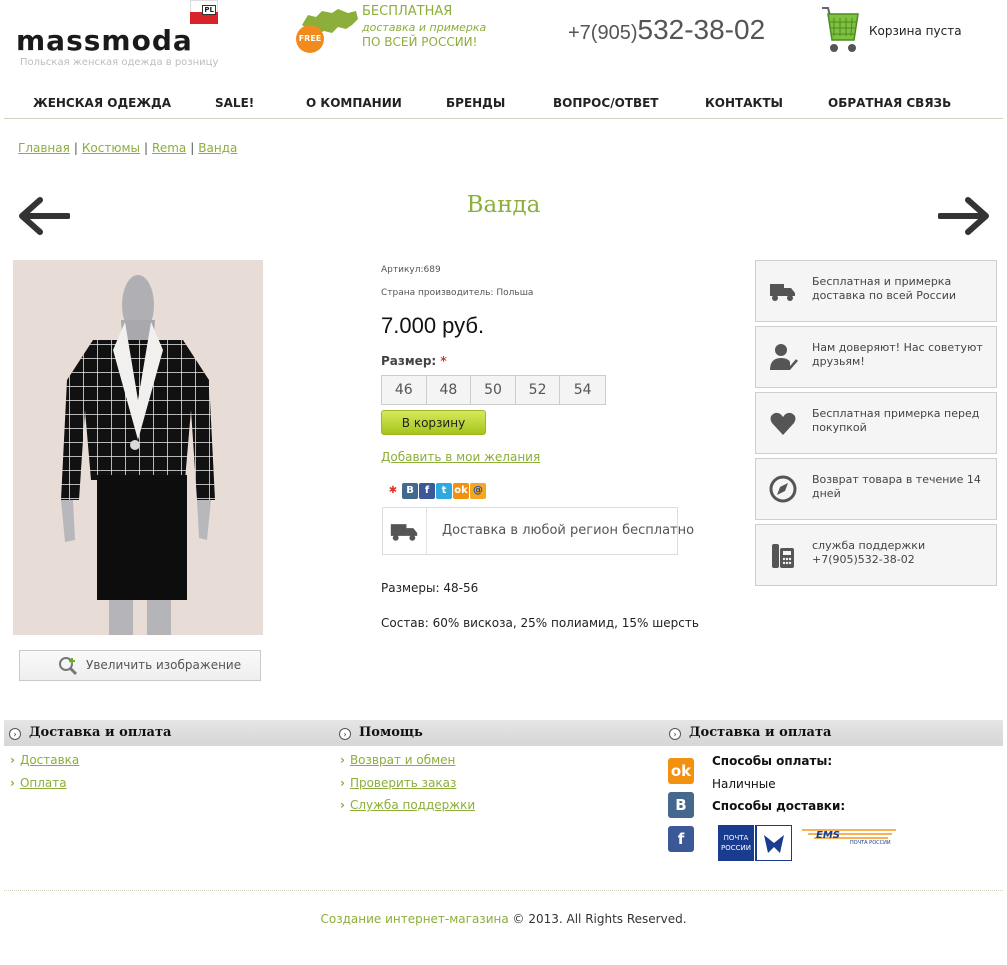 The image size is (1007, 965). I want to click on footer-link-delivery: › Доставка, so click(44, 760).